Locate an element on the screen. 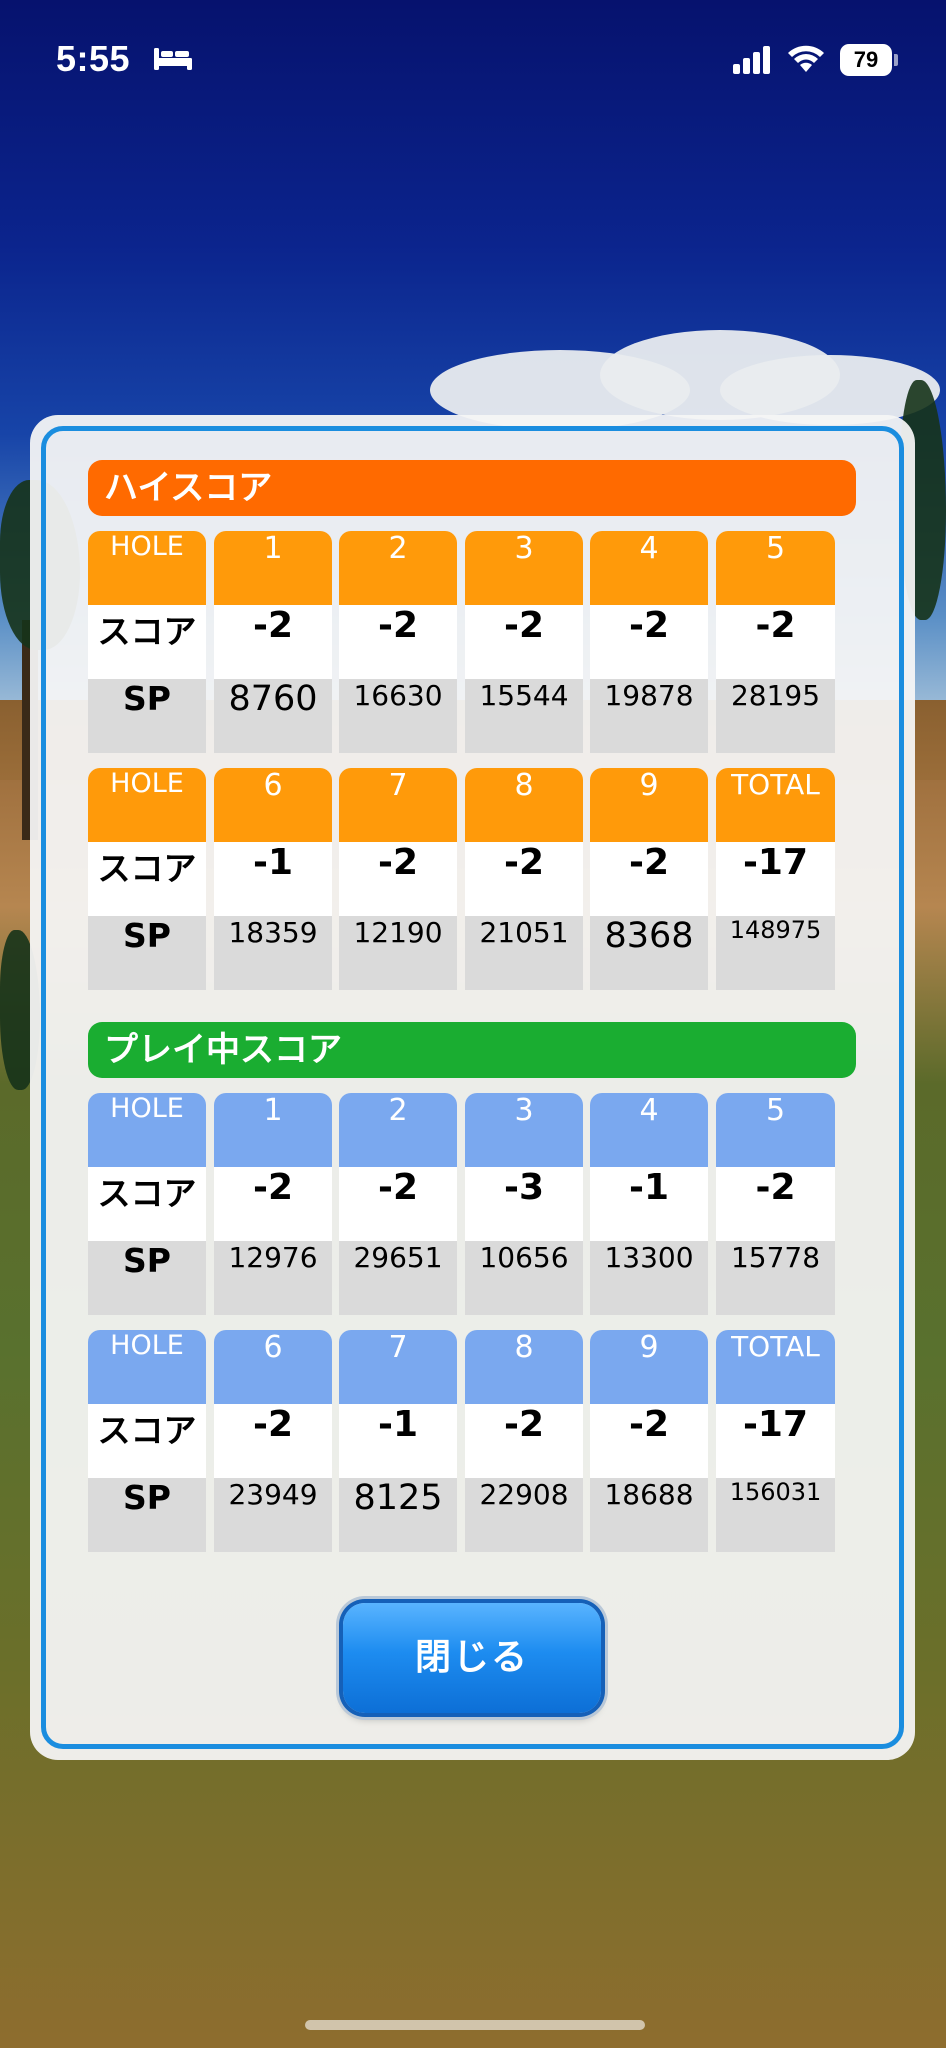 The image size is (946, 2048). sp-value: 29651 is located at coordinates (398, 1278).